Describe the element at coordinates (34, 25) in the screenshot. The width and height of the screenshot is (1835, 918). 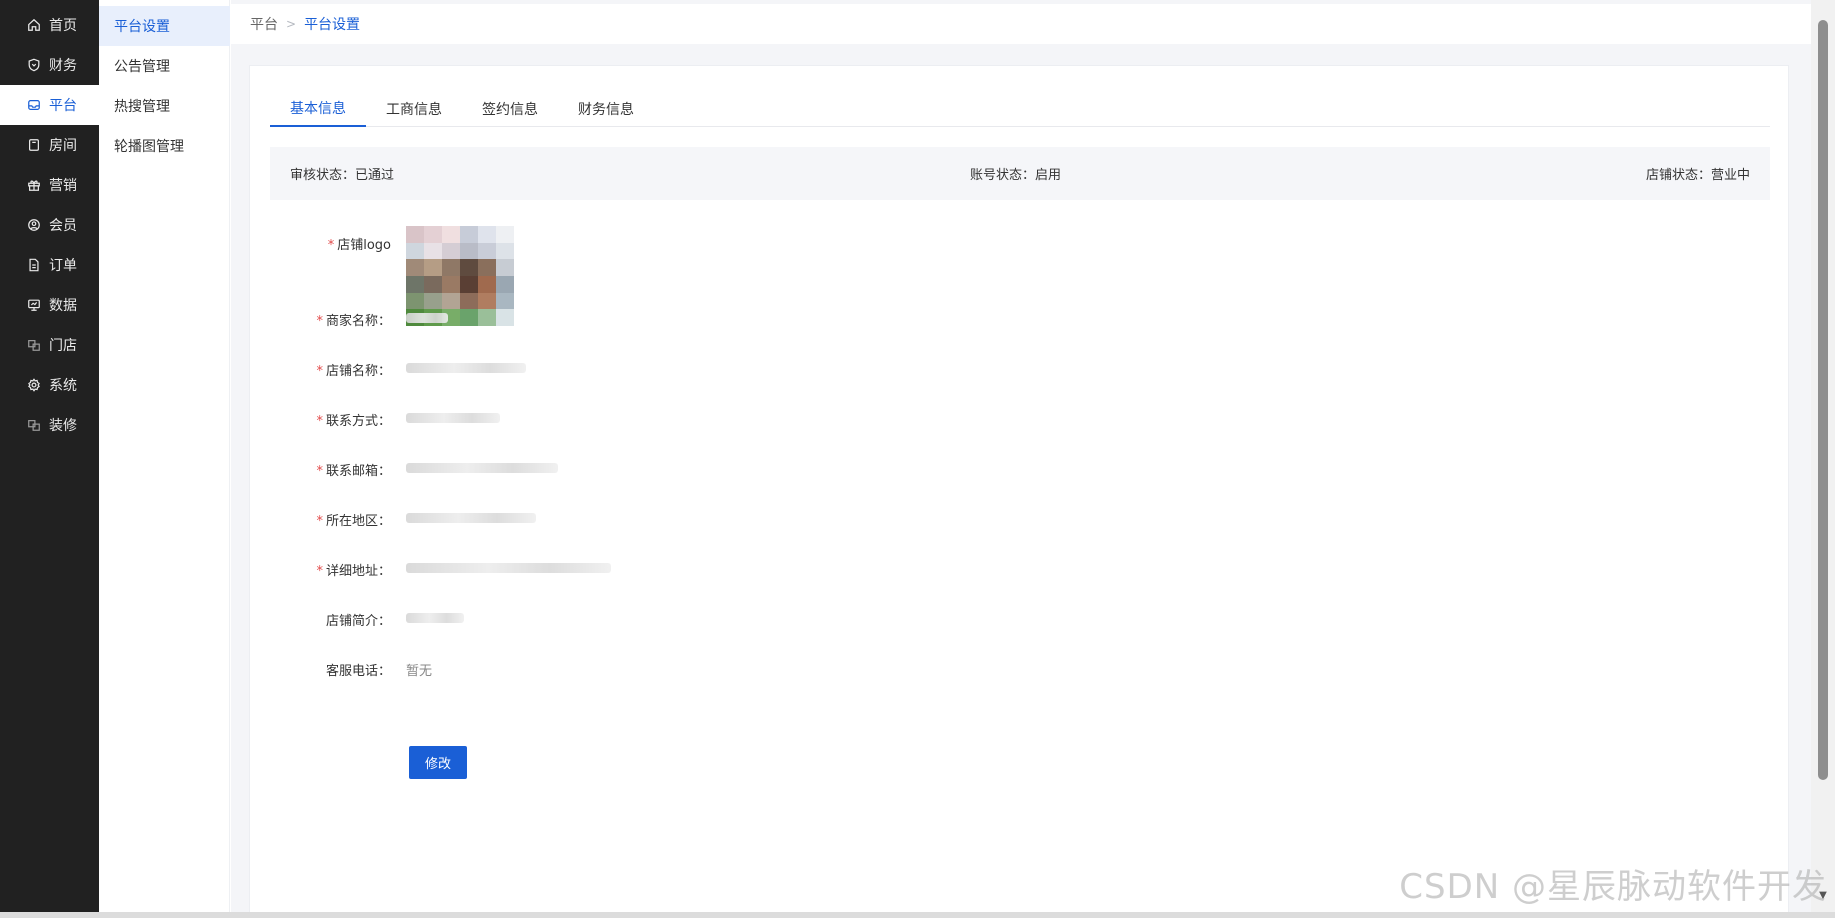
I see `home-icon` at that location.